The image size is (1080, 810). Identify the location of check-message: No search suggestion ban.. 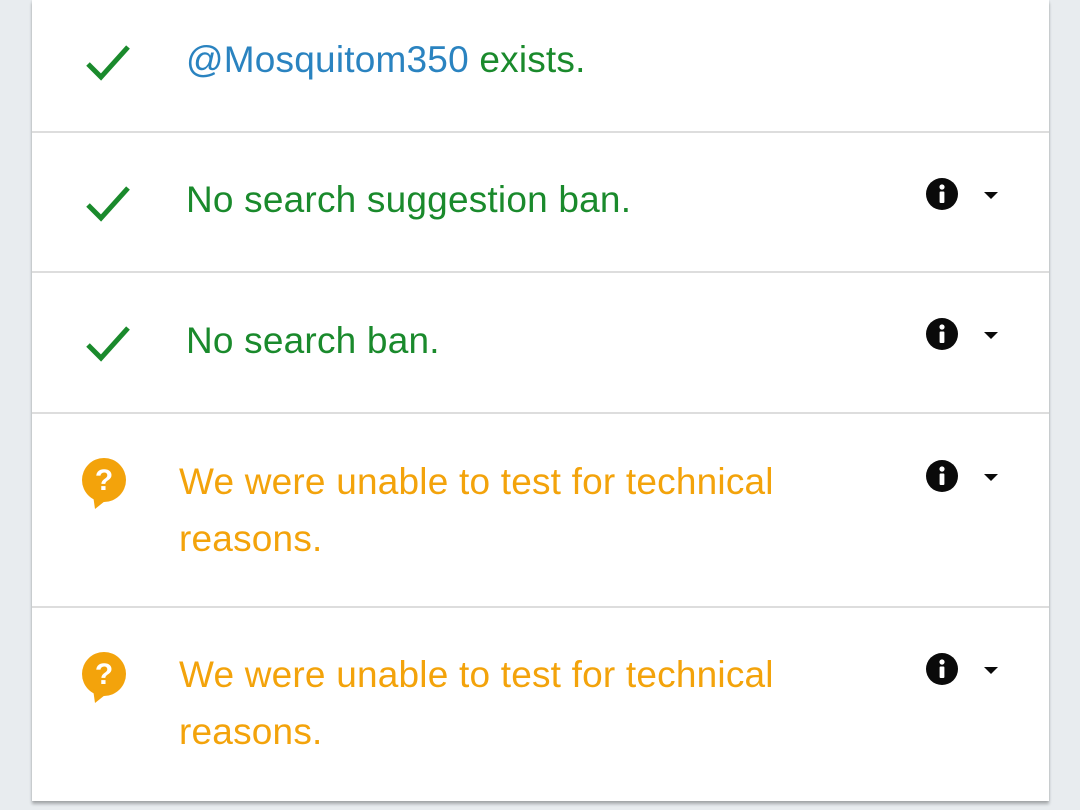
(409, 199).